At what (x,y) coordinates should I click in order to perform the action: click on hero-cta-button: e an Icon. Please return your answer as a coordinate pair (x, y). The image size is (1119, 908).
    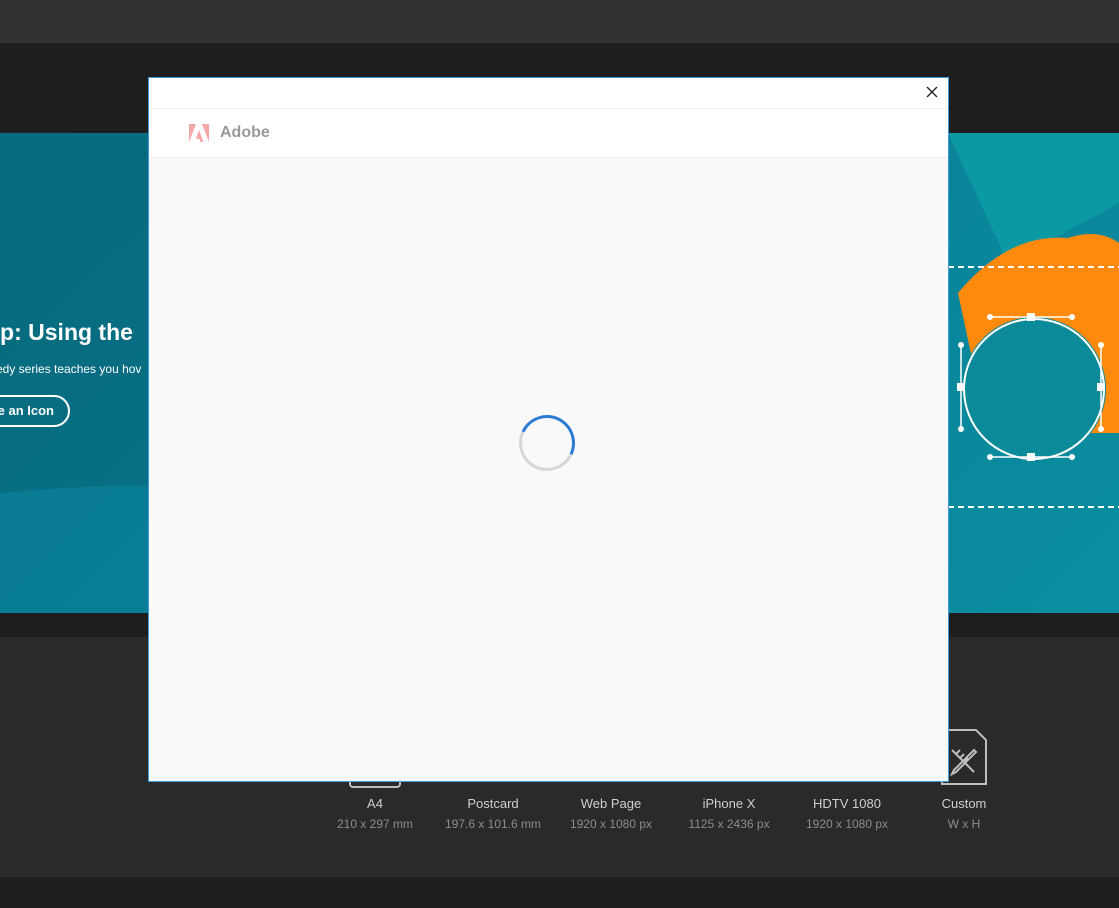
    Looking at the image, I should click on (35, 411).